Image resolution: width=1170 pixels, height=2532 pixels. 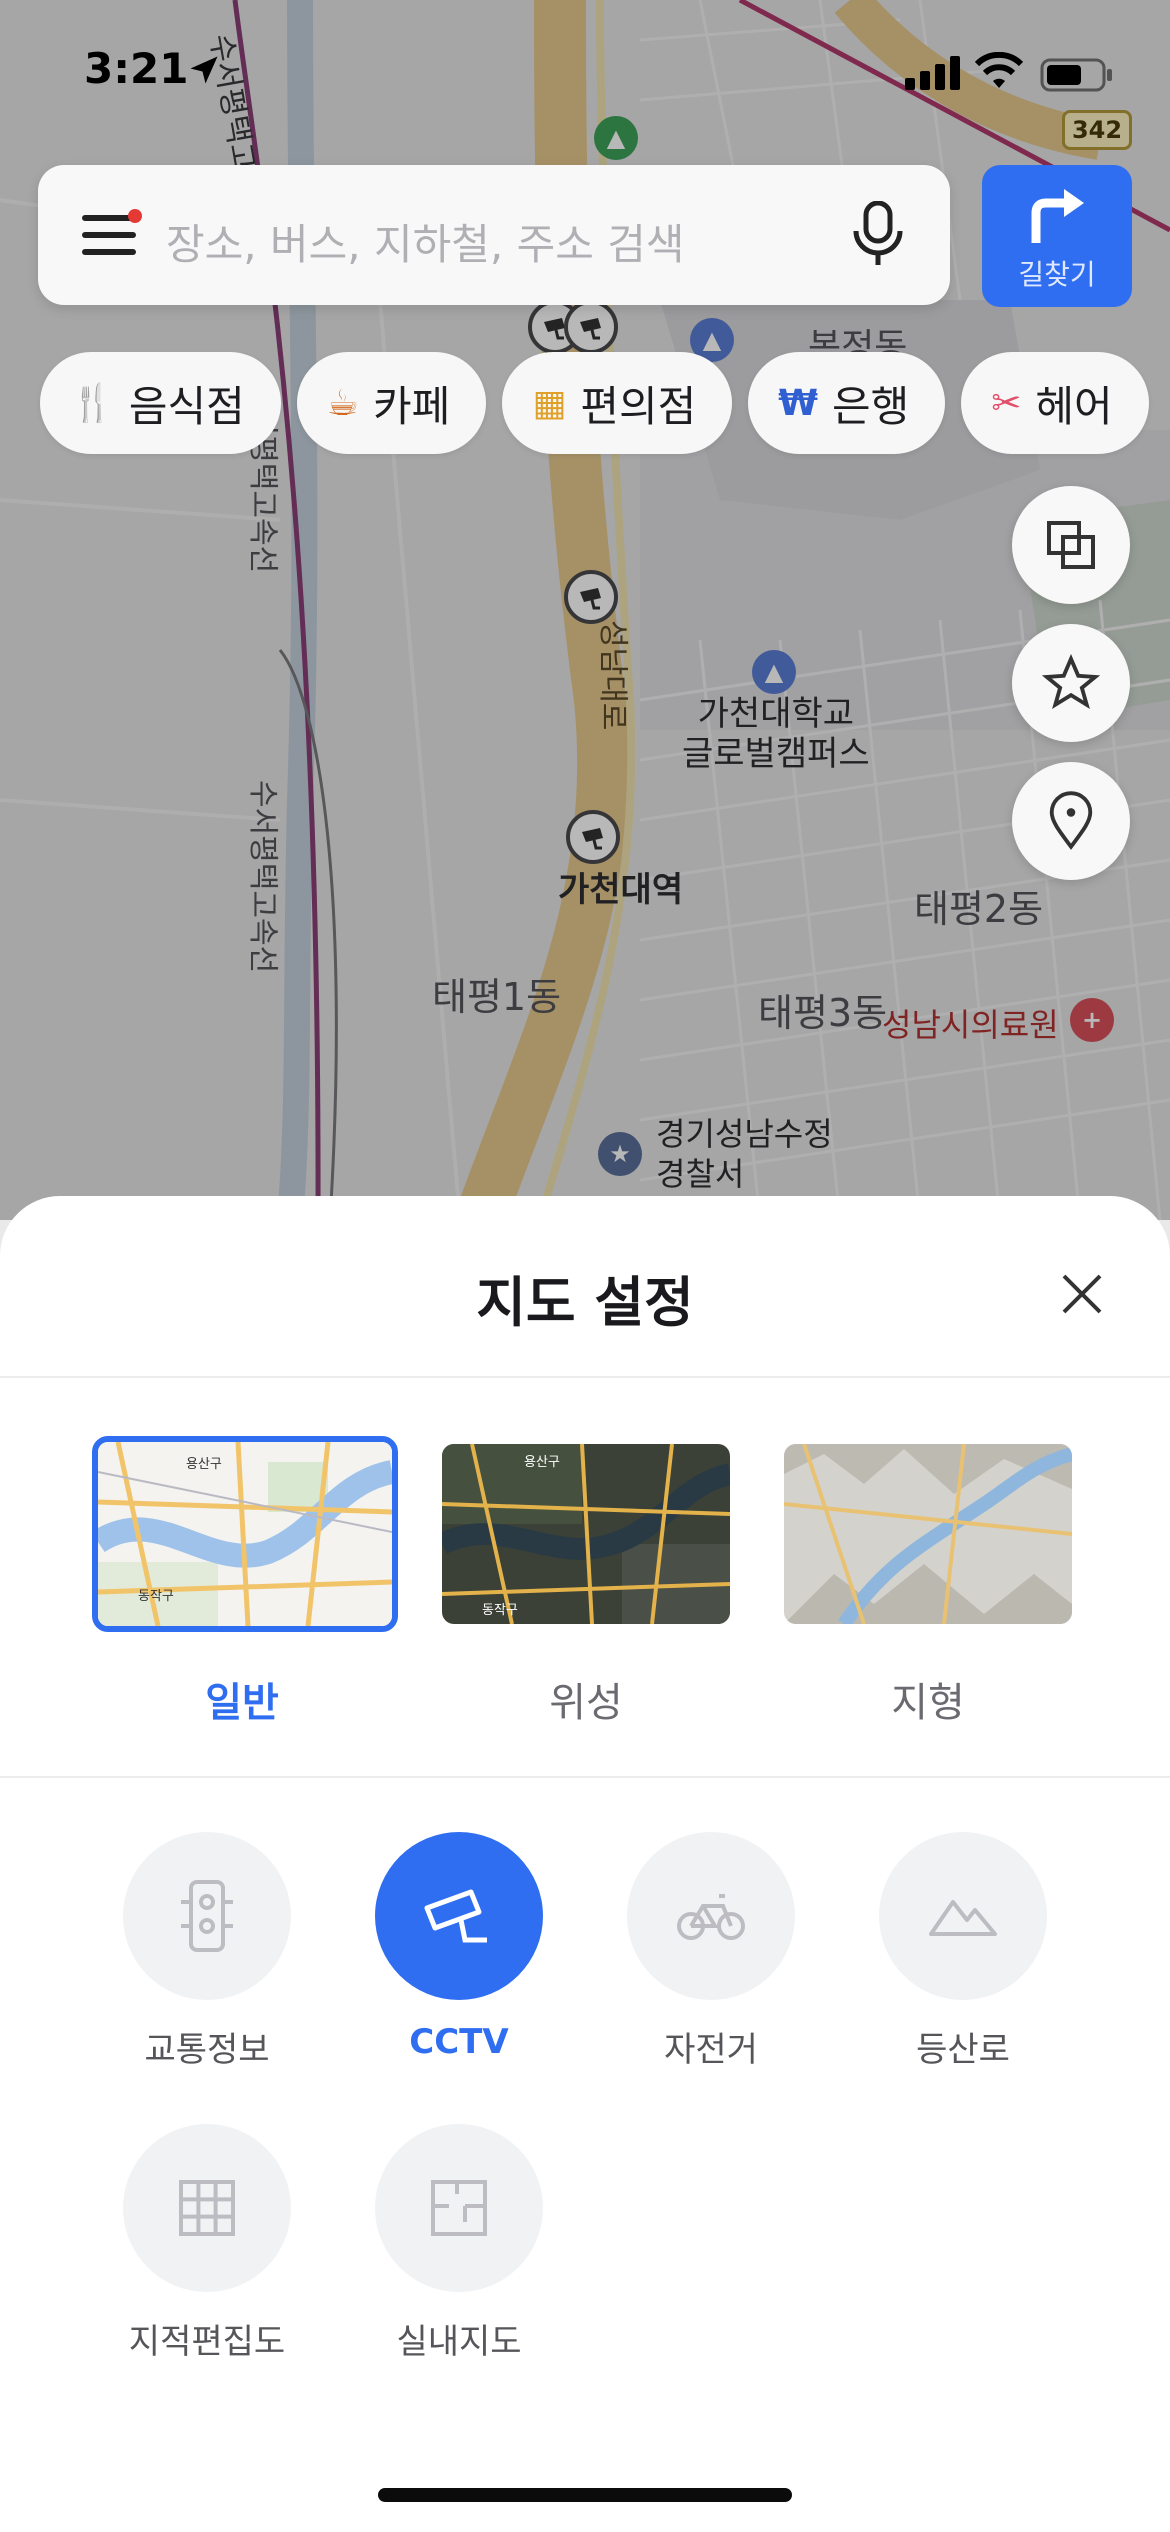 I want to click on coffee-cup-icon: ☕, so click(x=343, y=403).